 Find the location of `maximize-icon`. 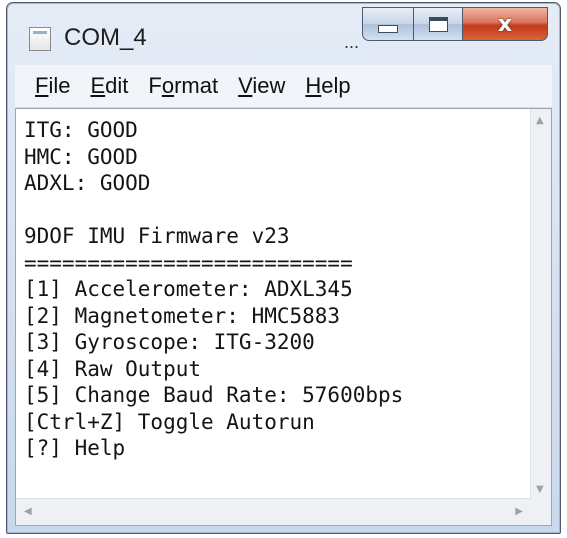

maximize-icon is located at coordinates (438, 24).